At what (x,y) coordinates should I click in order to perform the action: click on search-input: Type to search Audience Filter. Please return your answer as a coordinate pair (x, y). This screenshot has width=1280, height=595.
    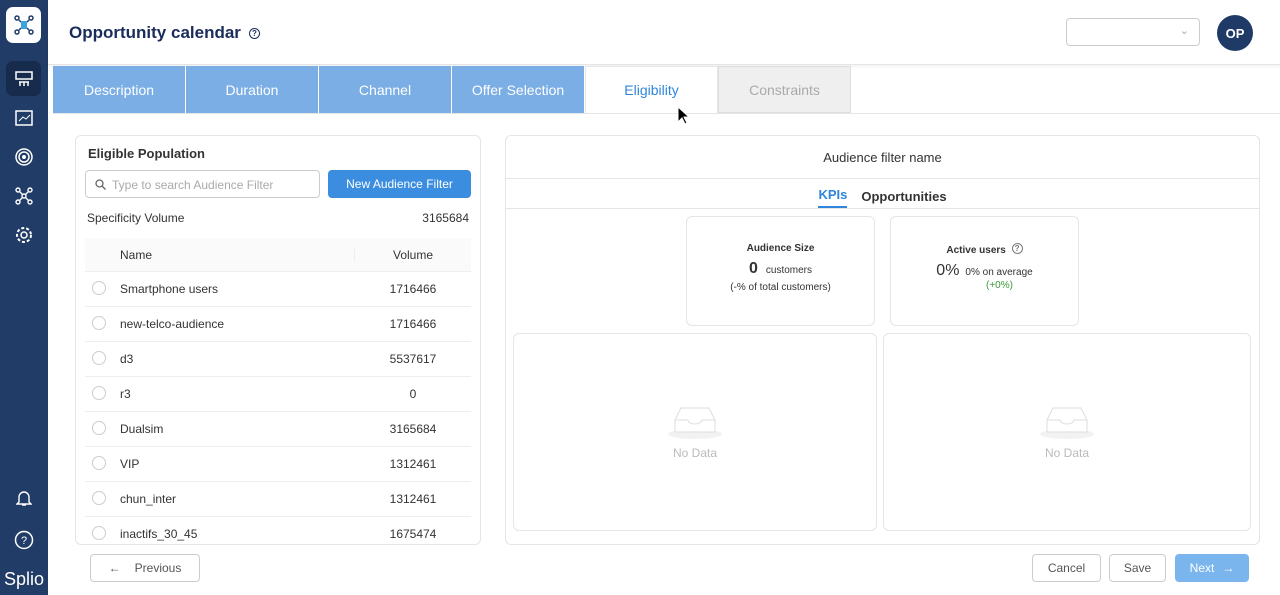
    Looking at the image, I should click on (202, 184).